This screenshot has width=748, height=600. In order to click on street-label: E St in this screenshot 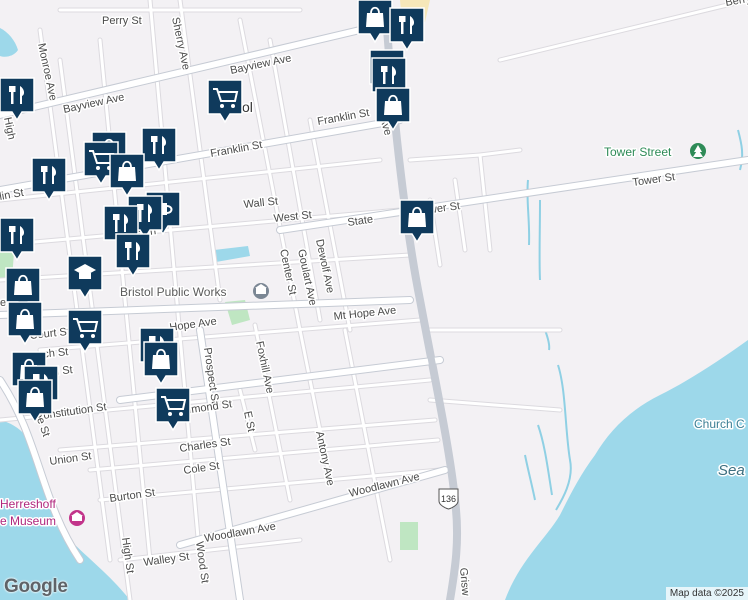, I will do `click(249, 421)`.